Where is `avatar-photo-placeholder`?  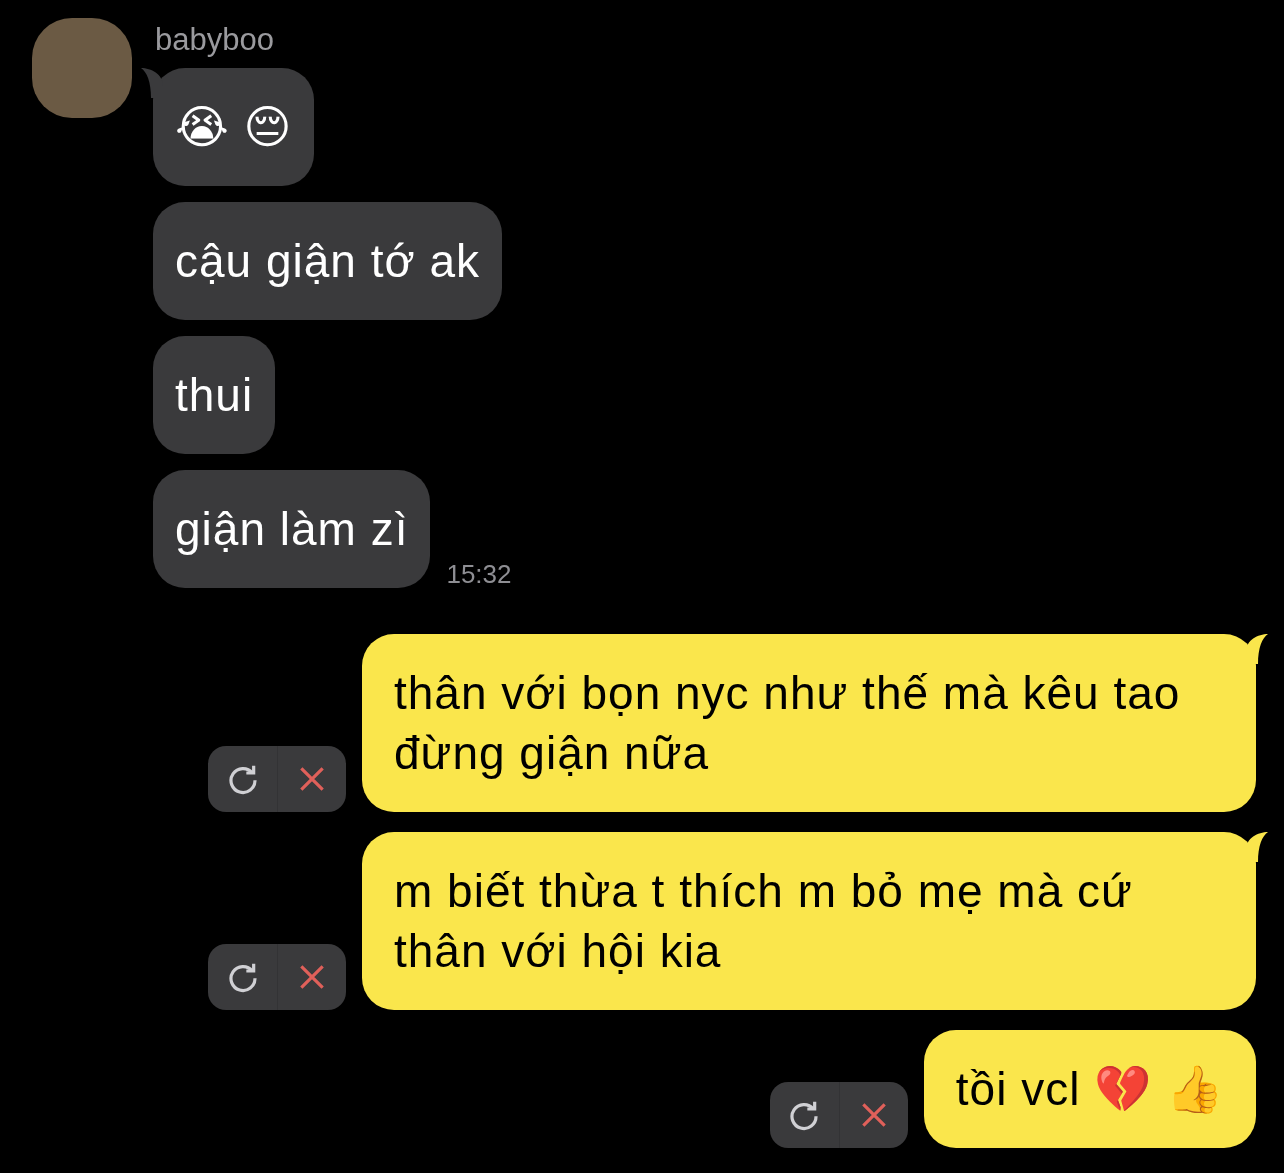
avatar-photo-placeholder is located at coordinates (82, 68).